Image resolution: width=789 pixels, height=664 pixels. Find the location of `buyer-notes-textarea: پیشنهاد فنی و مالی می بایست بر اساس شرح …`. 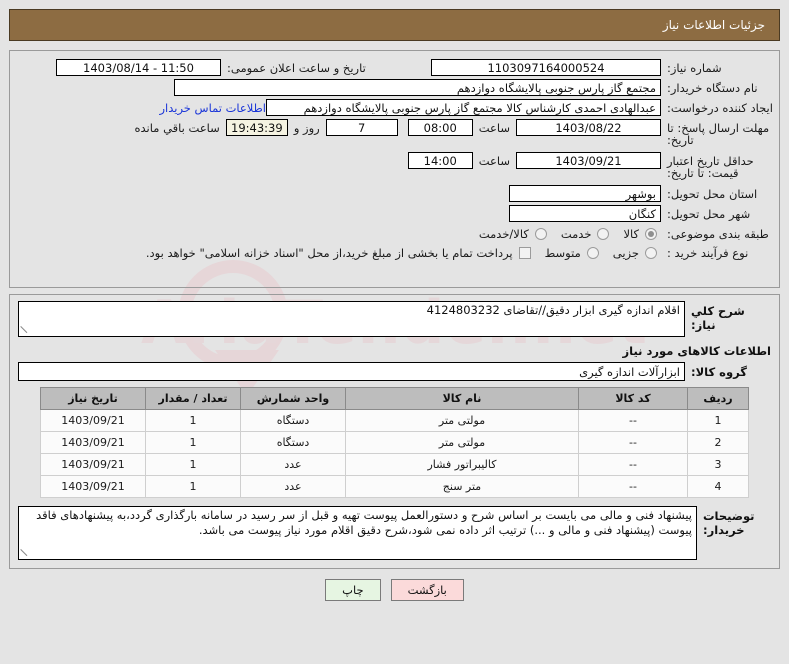

buyer-notes-textarea: پیشنهاد فنی و مالی می بایست بر اساس شرح … is located at coordinates (357, 533).